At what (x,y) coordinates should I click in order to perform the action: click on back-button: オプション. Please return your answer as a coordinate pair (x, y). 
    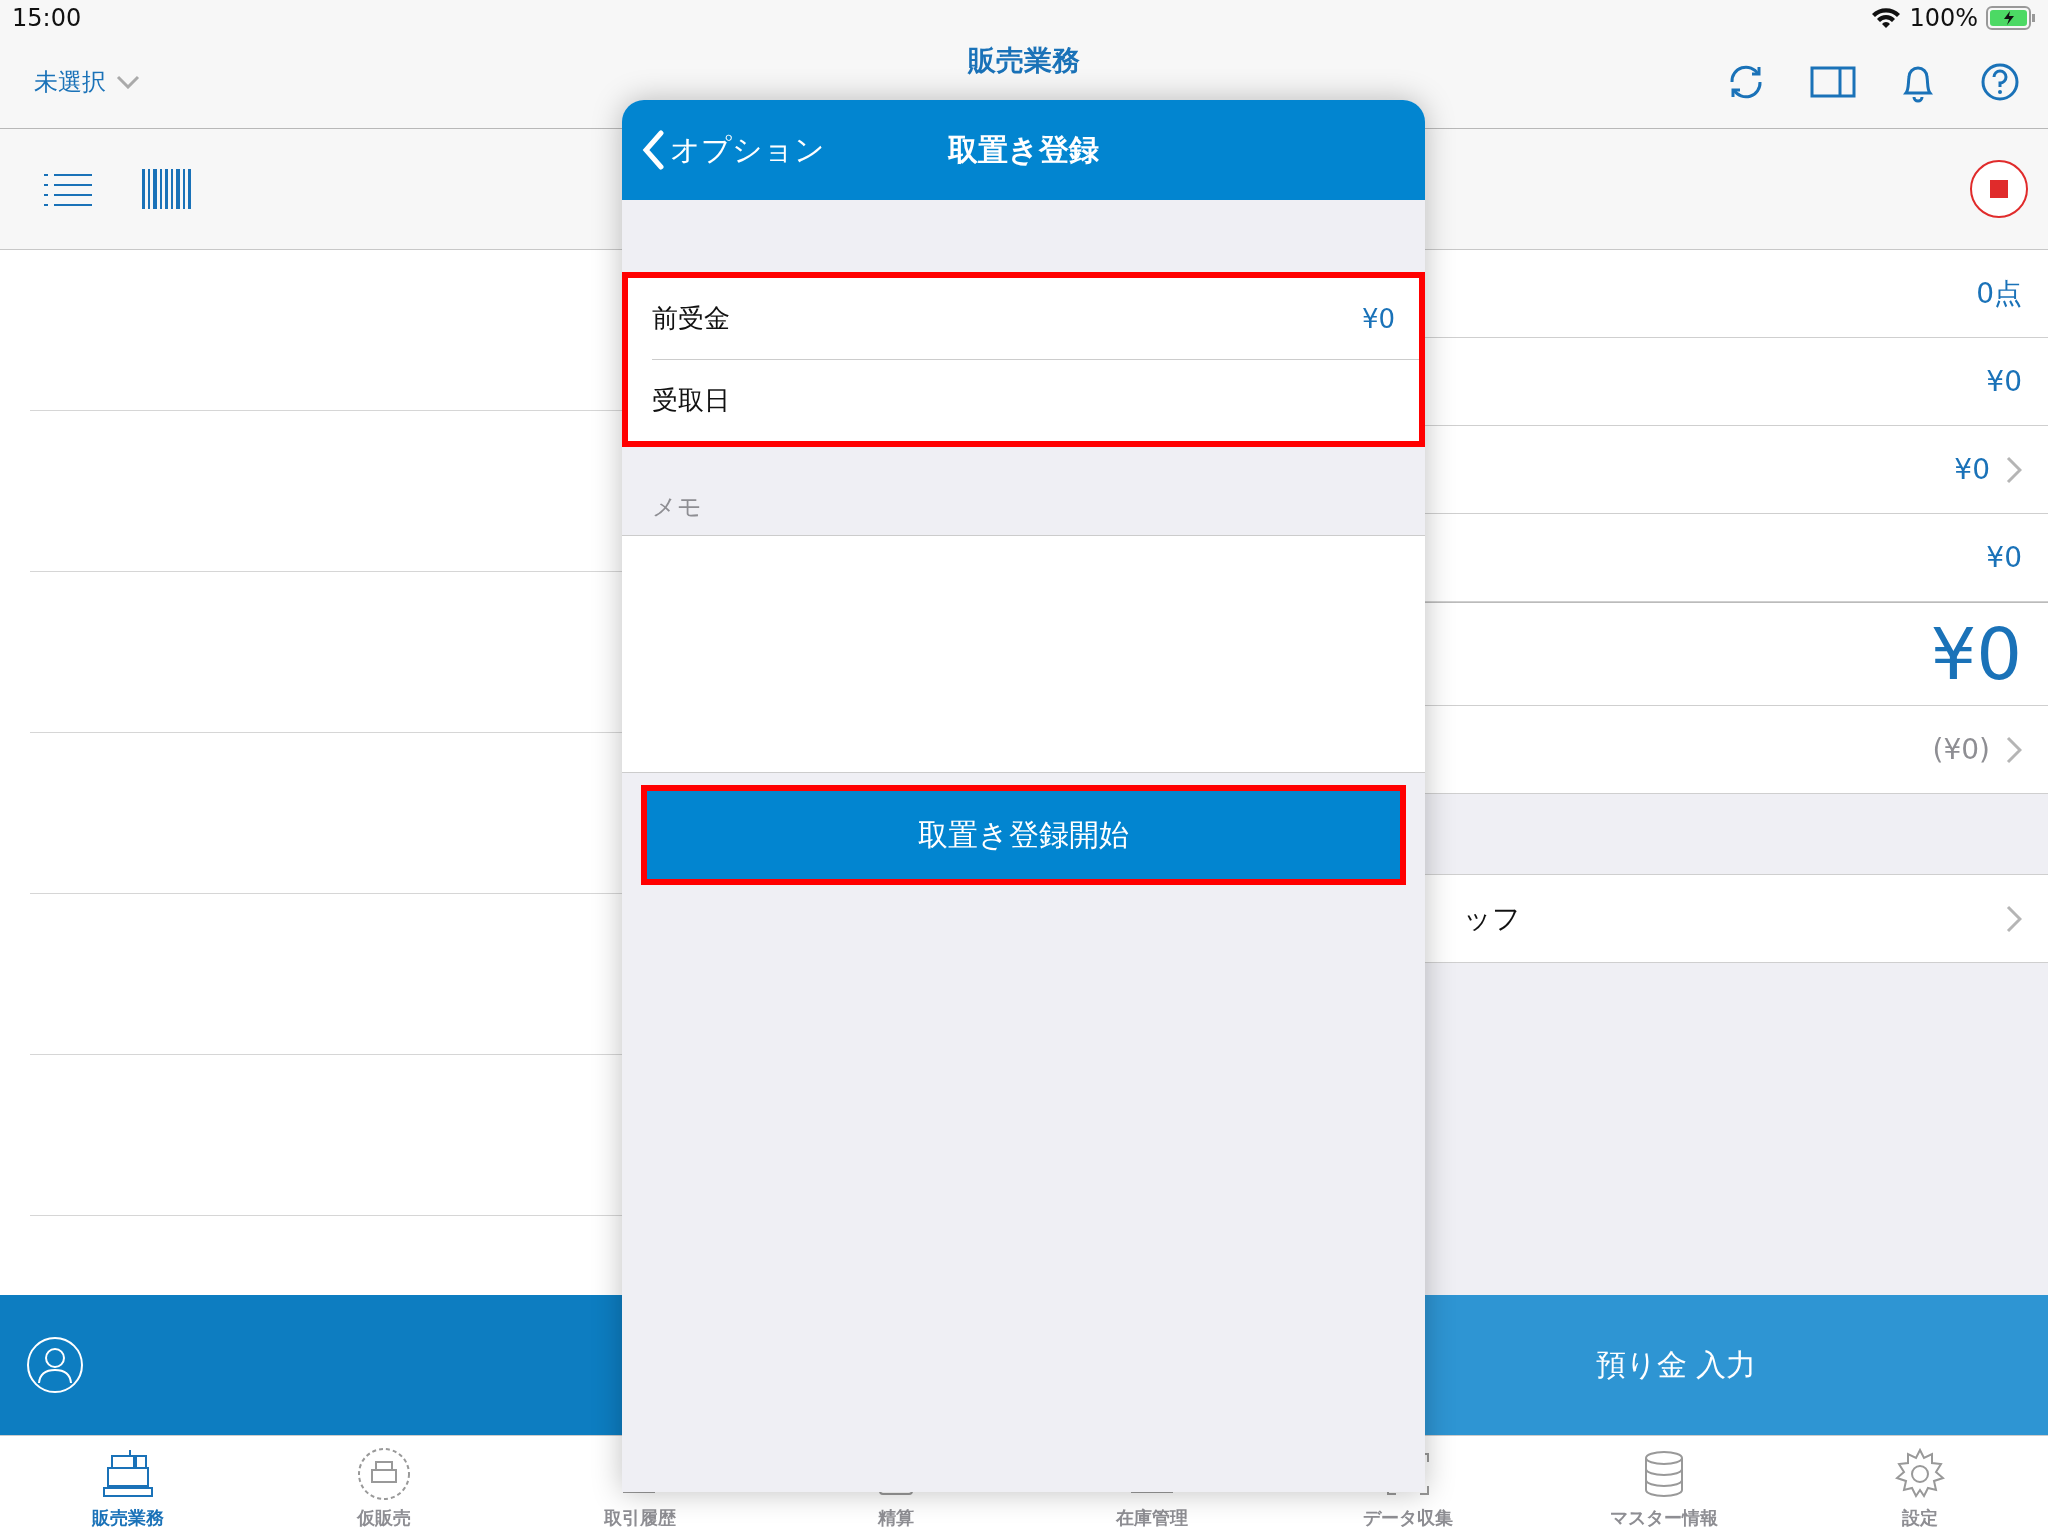
    Looking at the image, I should click on (733, 150).